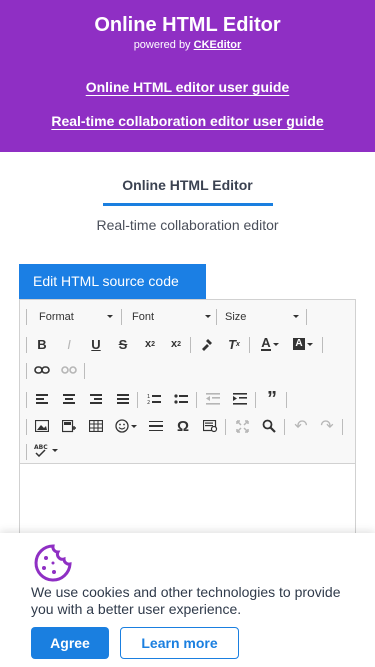 This screenshot has width=375, height=667. What do you see at coordinates (96, 426) in the screenshot?
I see `table-icon` at bounding box center [96, 426].